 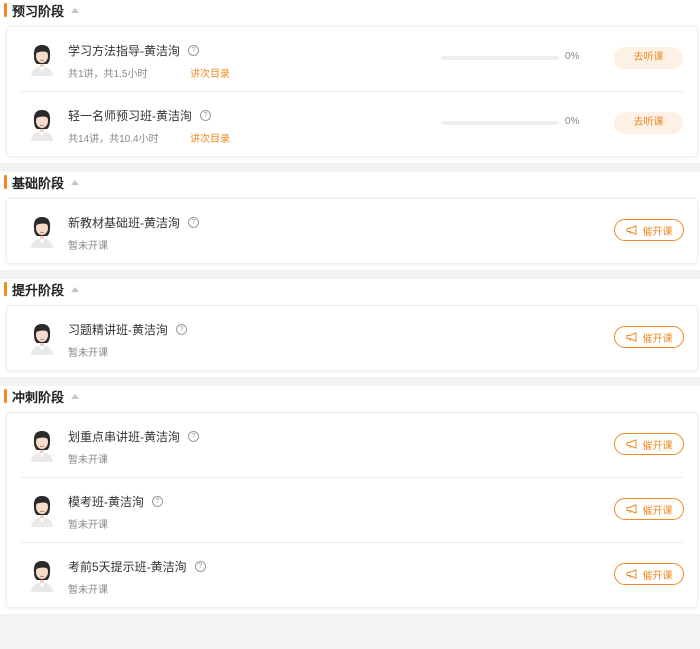 I want to click on course-row: 新教材基础班-黄洁洵? 暂未开课 催开课, so click(x=352, y=231).